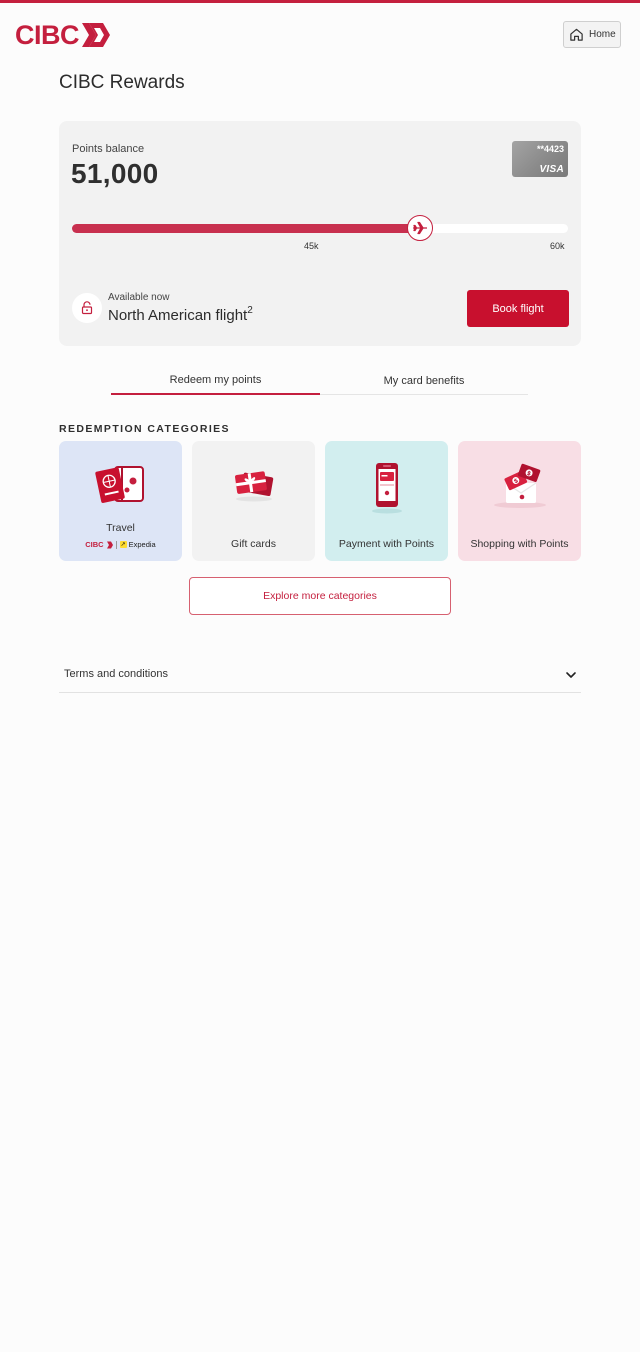  Describe the element at coordinates (576, 34) in the screenshot. I see `home-icon` at that location.